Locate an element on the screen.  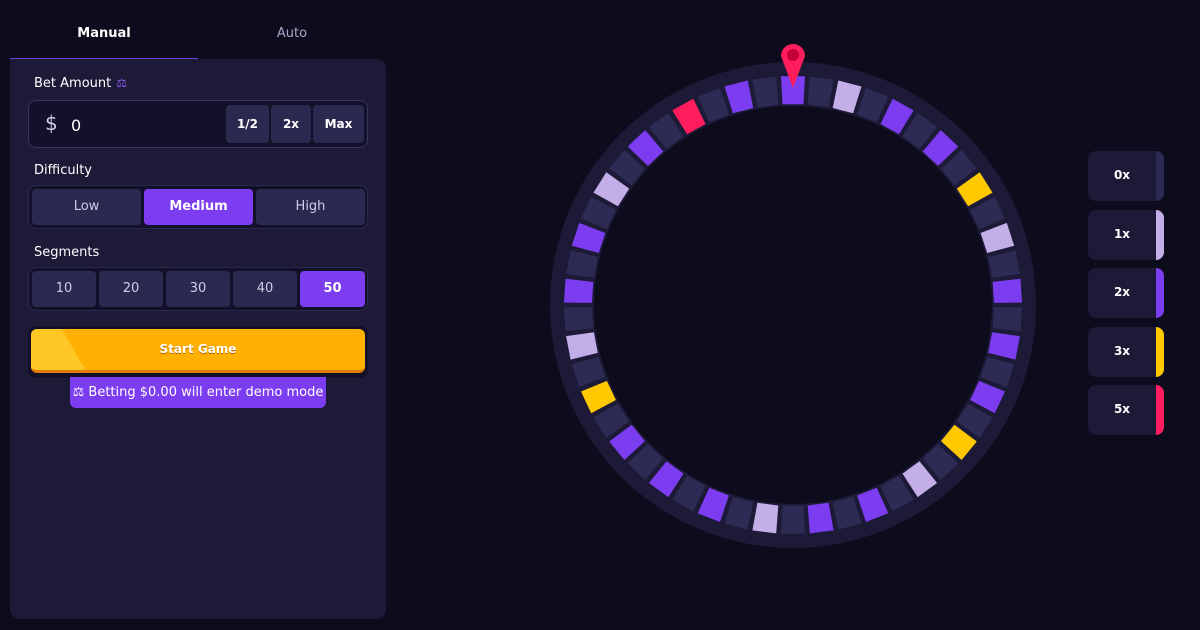
multiplier-3x: 3x is located at coordinates (1126, 352).